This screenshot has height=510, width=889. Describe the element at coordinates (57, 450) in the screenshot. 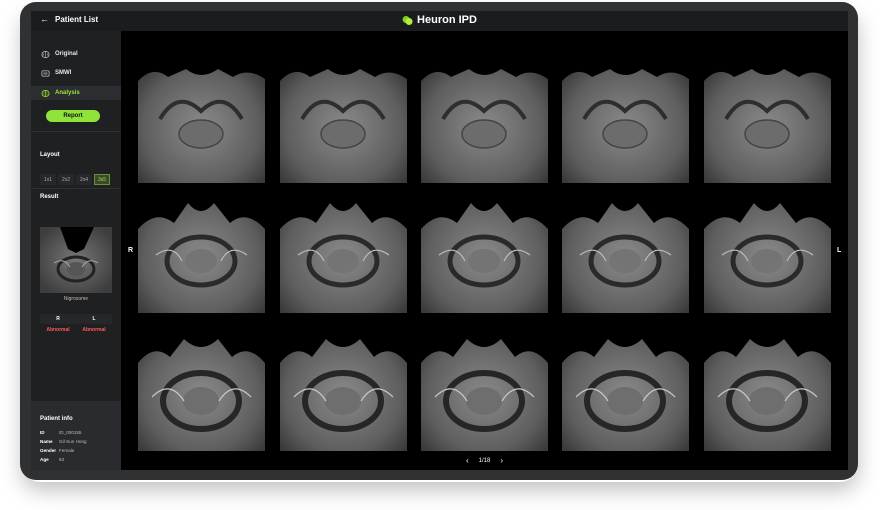

I see `patient-row-gender: Gender Female` at that location.